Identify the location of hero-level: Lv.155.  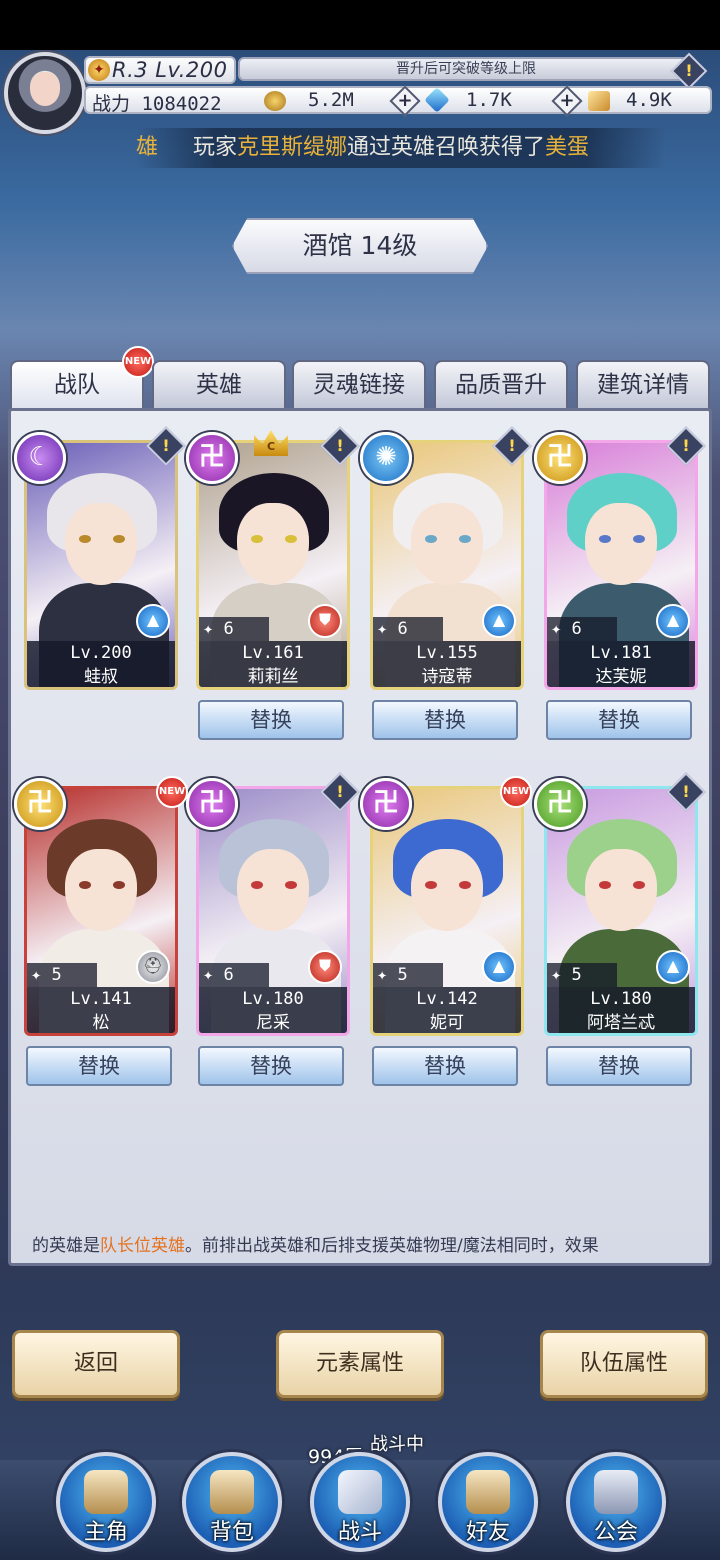
(447, 653).